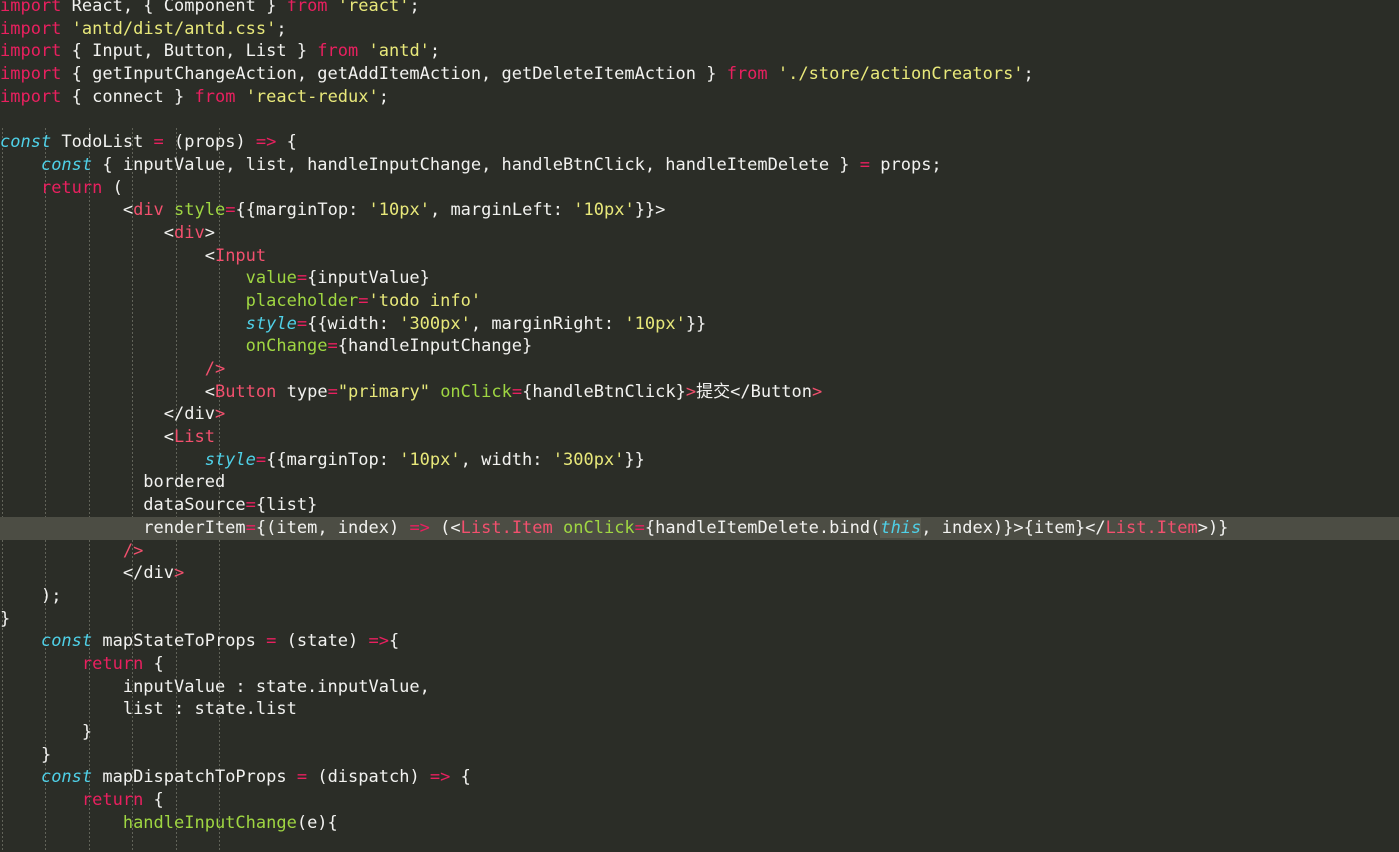  Describe the element at coordinates (699, 596) in the screenshot. I see `code-line: );` at that location.